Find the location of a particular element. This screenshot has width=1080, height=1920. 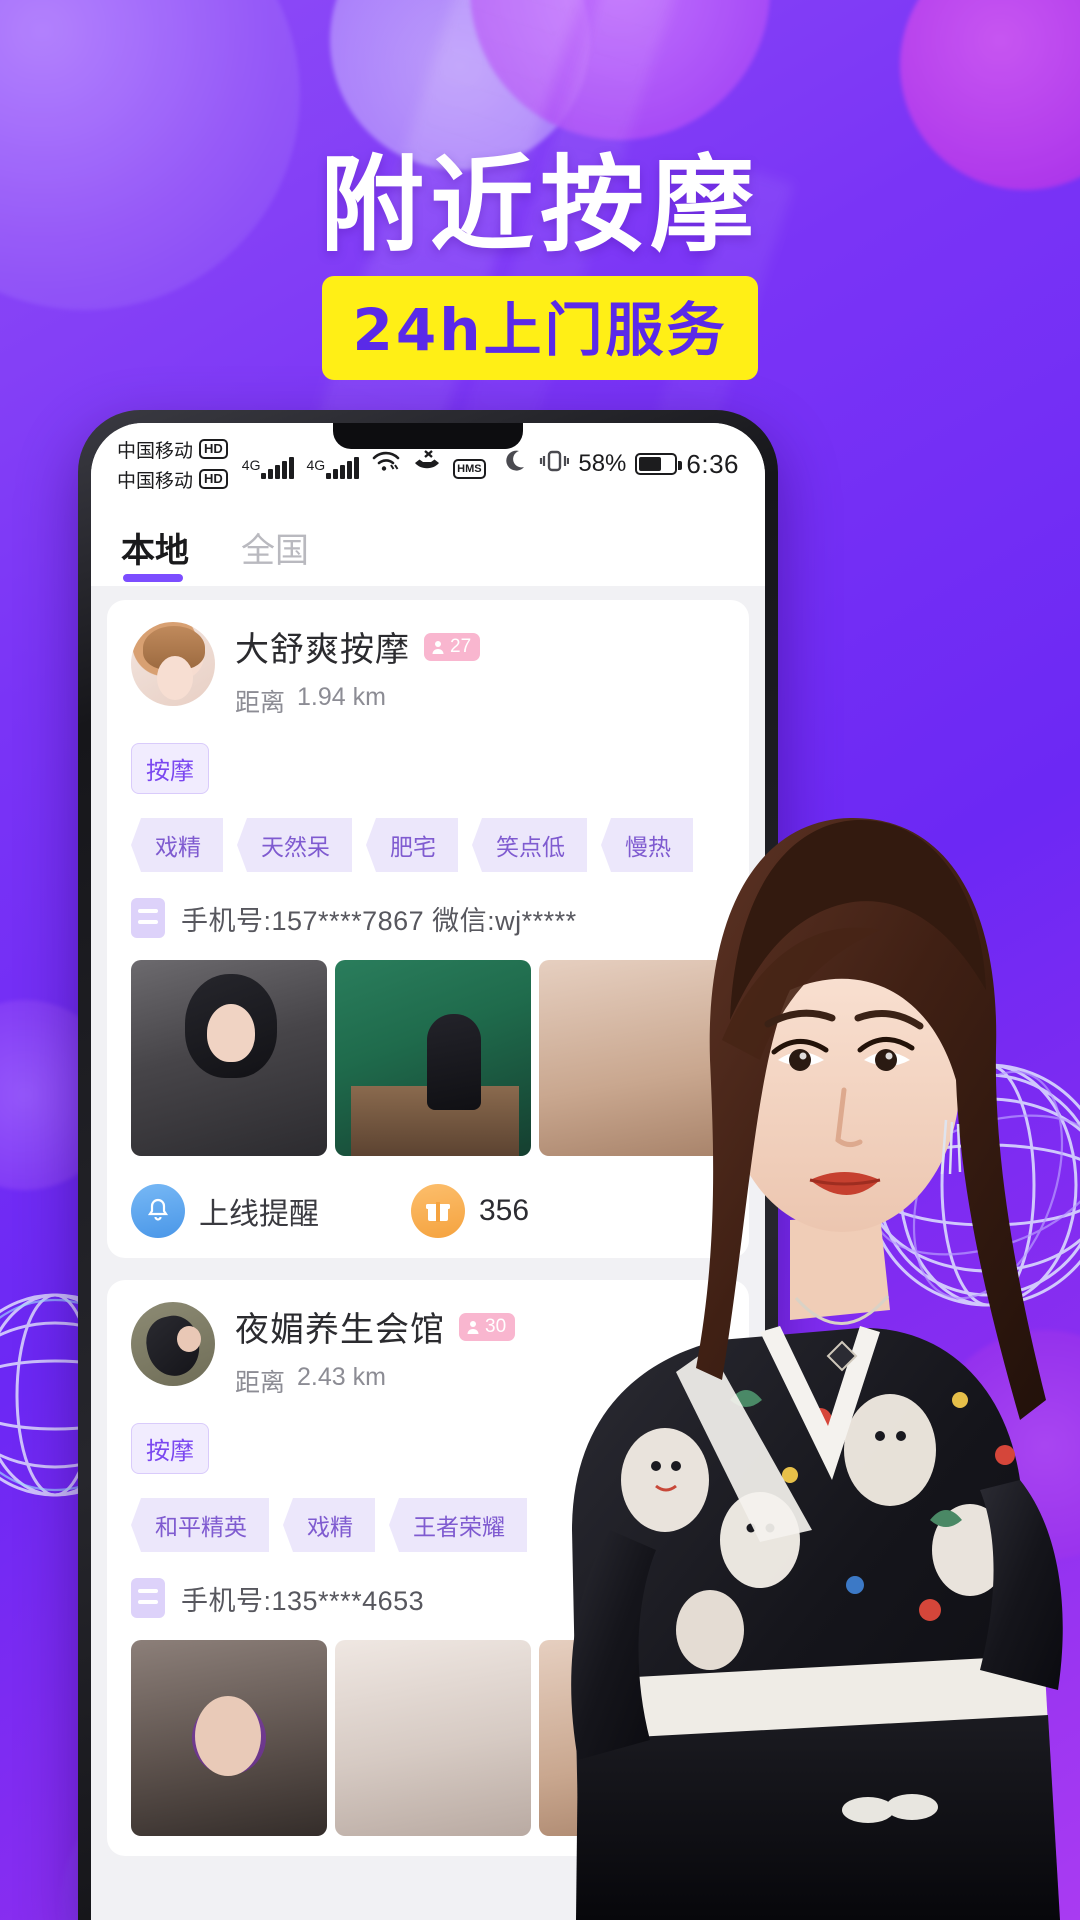

trait-tag: 天然呆 is located at coordinates (294, 845).